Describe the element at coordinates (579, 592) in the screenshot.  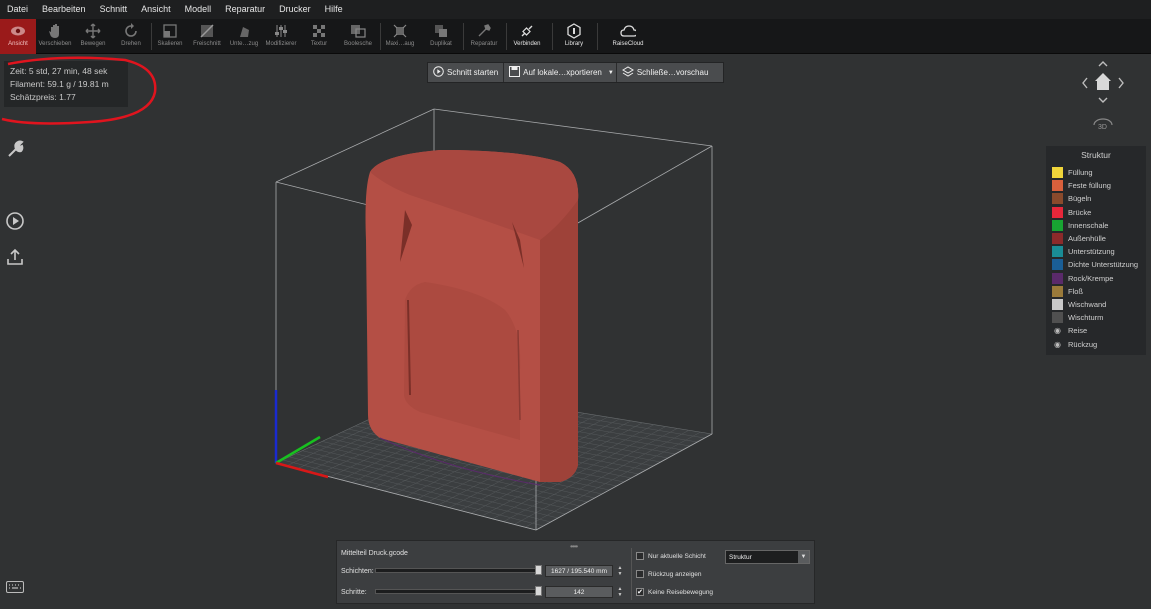
I see `steps-value-field: 142` at that location.